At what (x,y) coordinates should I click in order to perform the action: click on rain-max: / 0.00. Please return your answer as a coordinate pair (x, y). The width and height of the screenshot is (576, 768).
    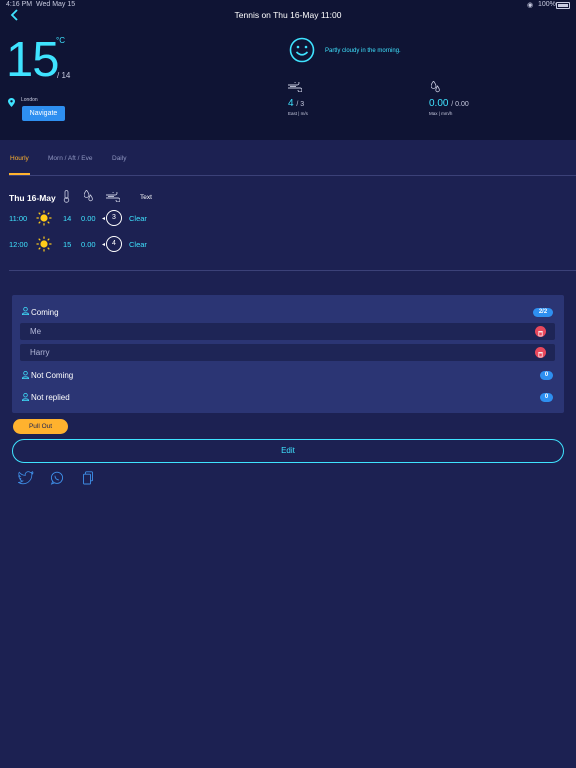
    Looking at the image, I should click on (460, 104).